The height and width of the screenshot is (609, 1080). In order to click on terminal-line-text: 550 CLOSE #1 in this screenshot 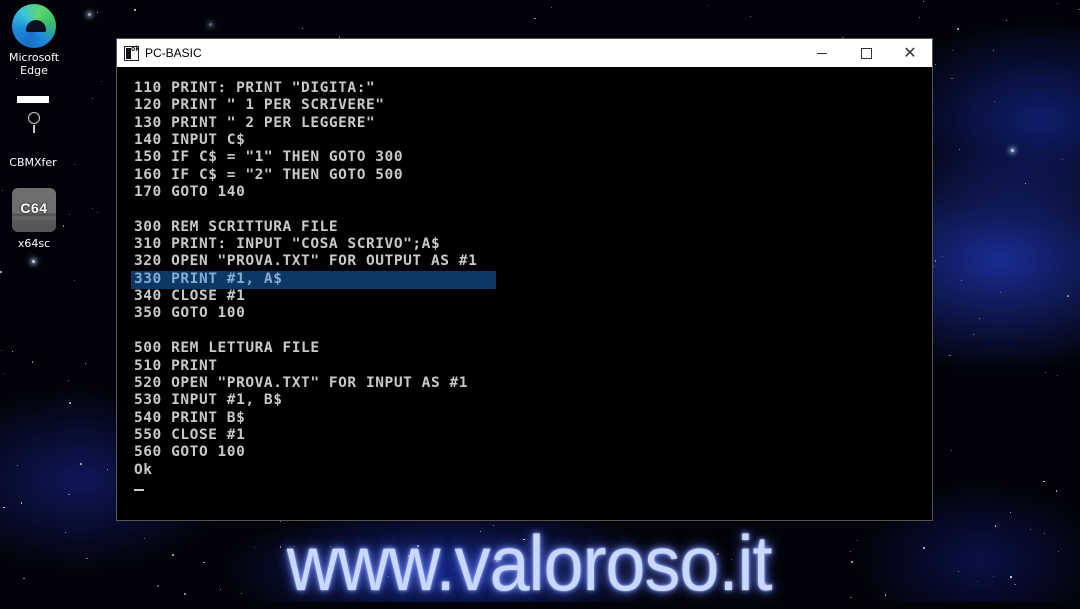, I will do `click(190, 434)`.